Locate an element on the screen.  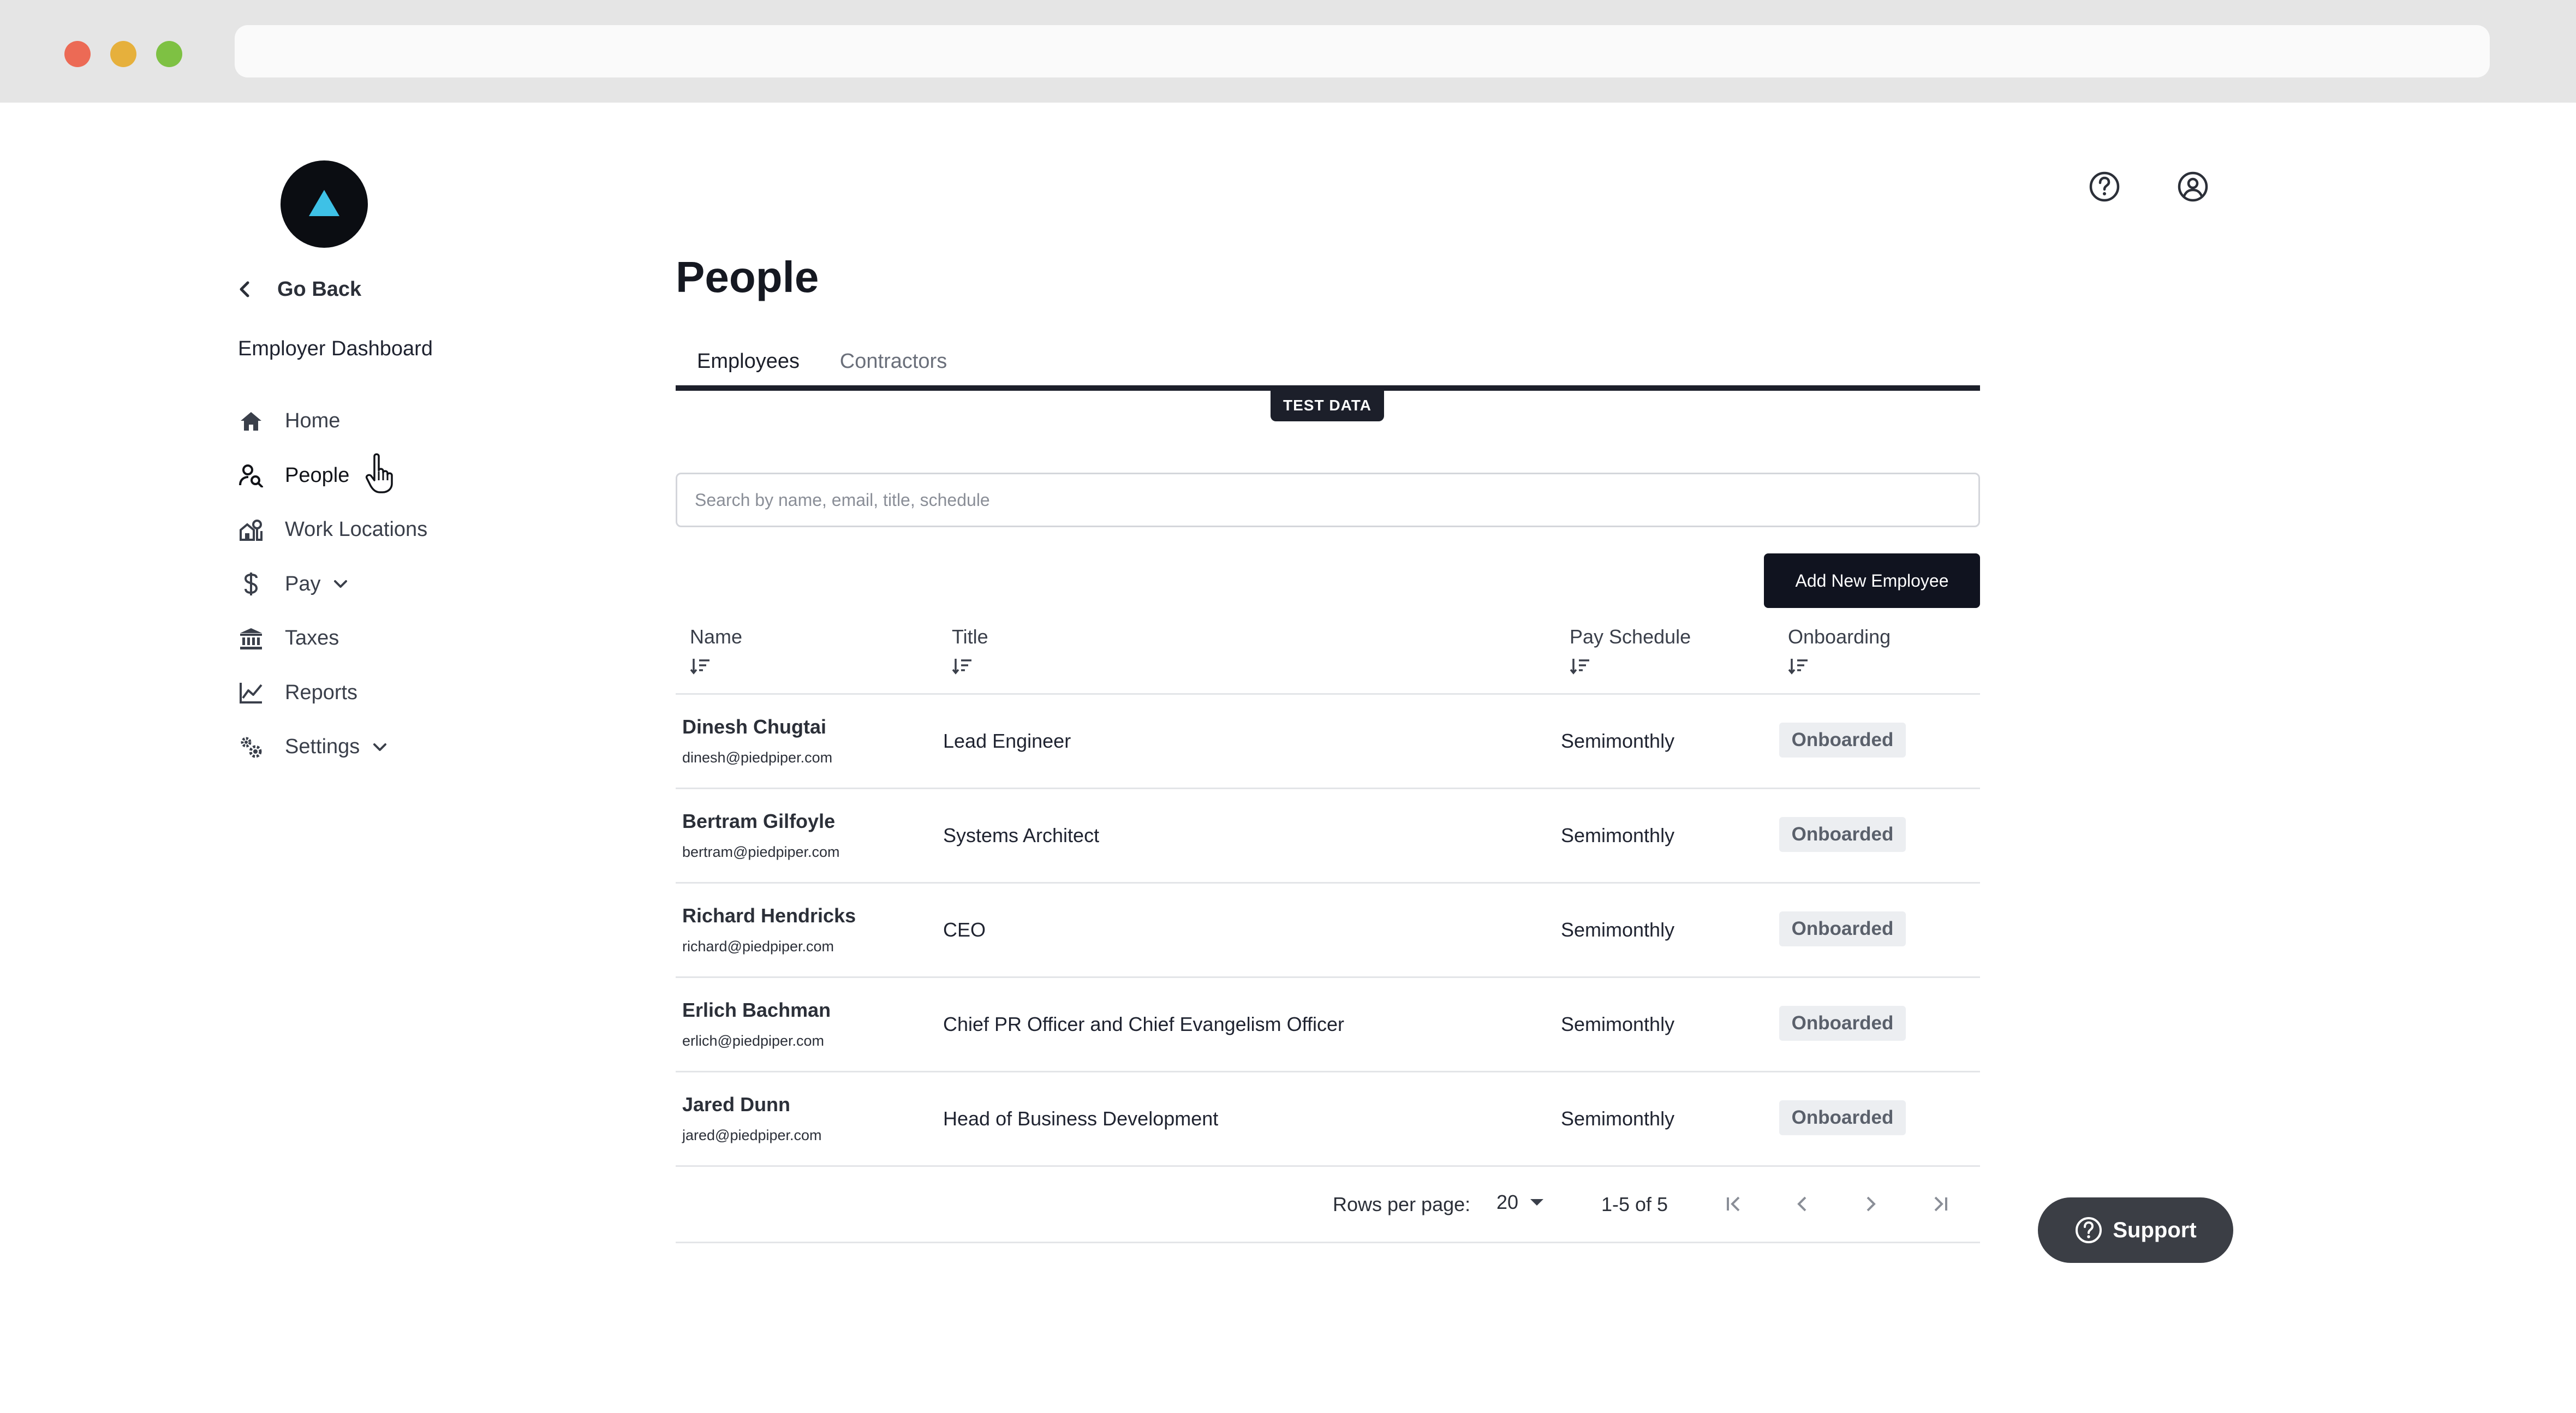
sidebar-item-label: Home is located at coordinates (313, 421).